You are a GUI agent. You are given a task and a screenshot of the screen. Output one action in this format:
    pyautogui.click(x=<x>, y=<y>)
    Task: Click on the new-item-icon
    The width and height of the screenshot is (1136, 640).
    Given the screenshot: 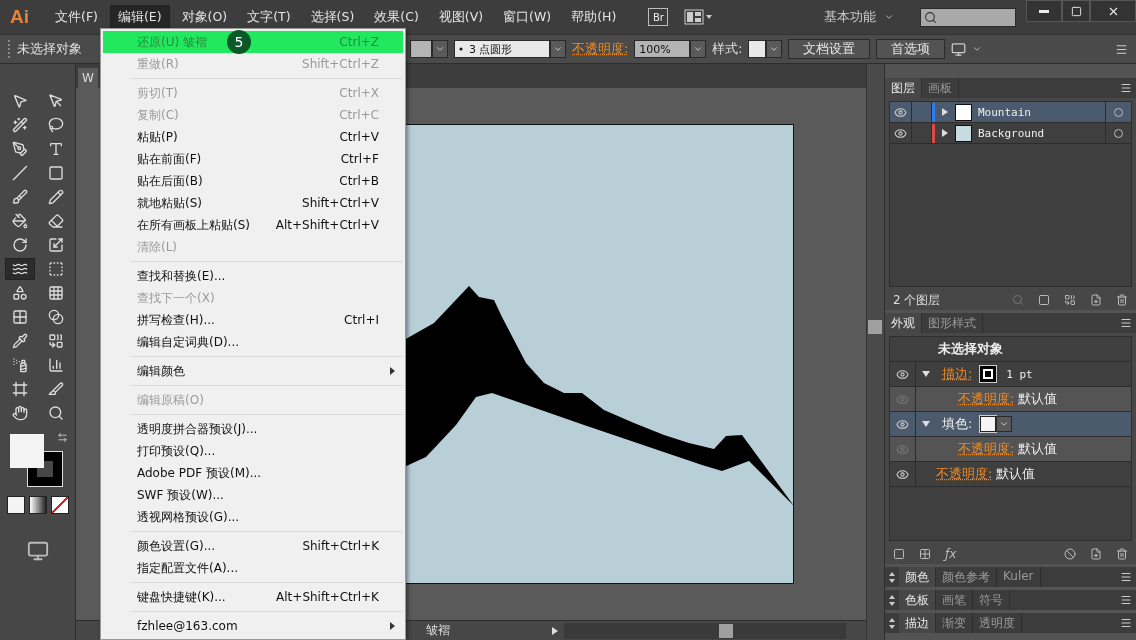 What is the action you would take?
    pyautogui.click(x=1096, y=554)
    